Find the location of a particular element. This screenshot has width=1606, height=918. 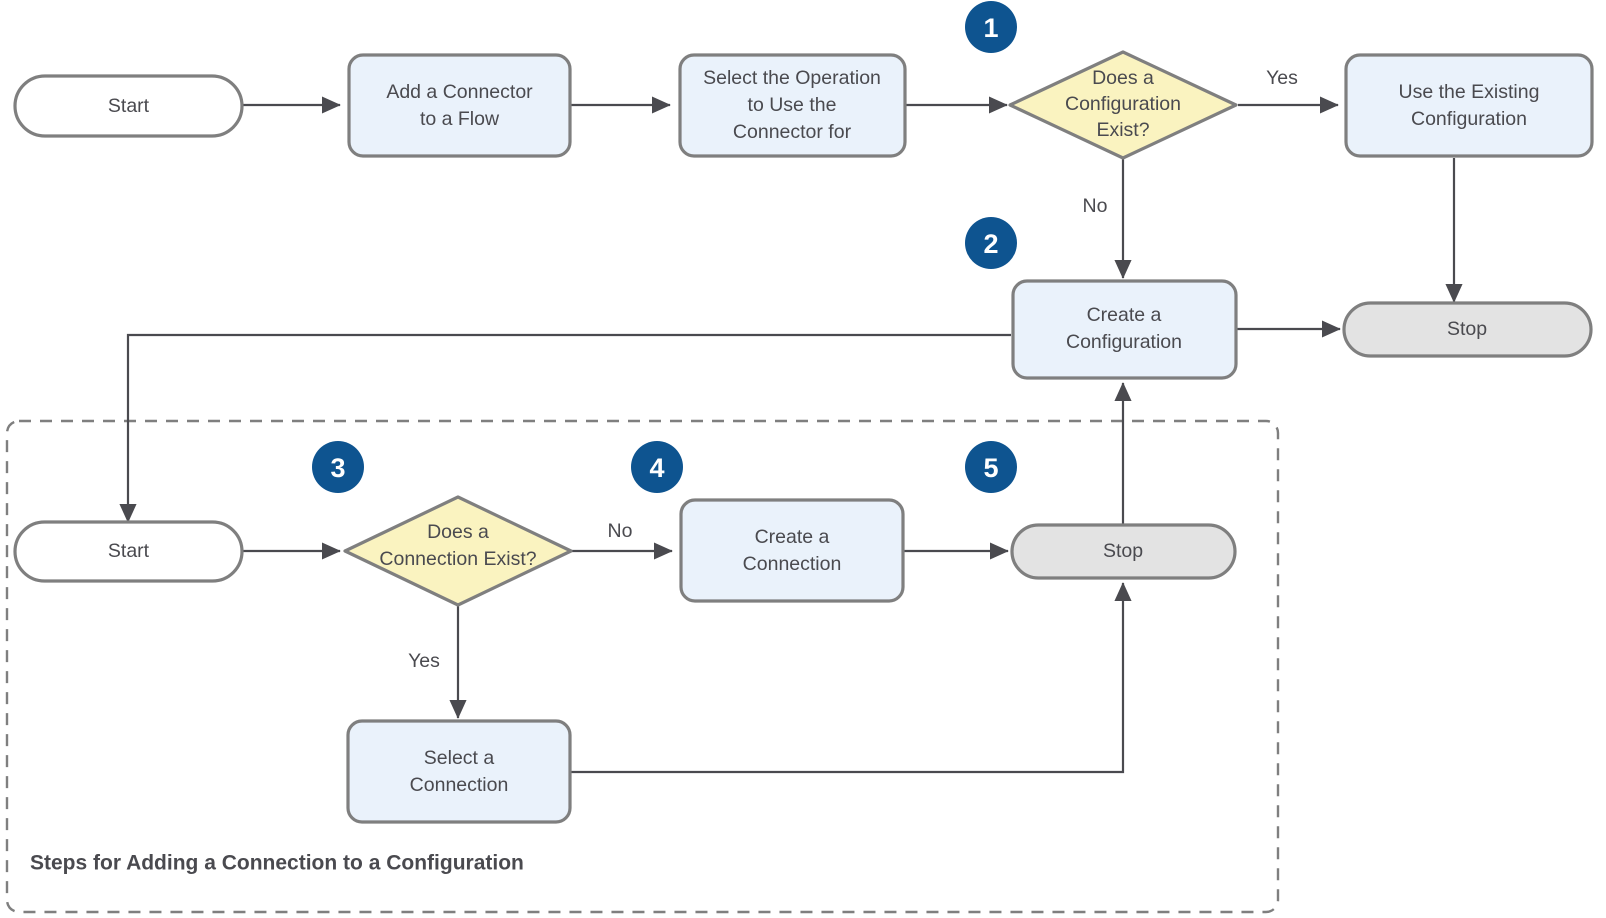

badge-4-number: 4 is located at coordinates (656, 468).